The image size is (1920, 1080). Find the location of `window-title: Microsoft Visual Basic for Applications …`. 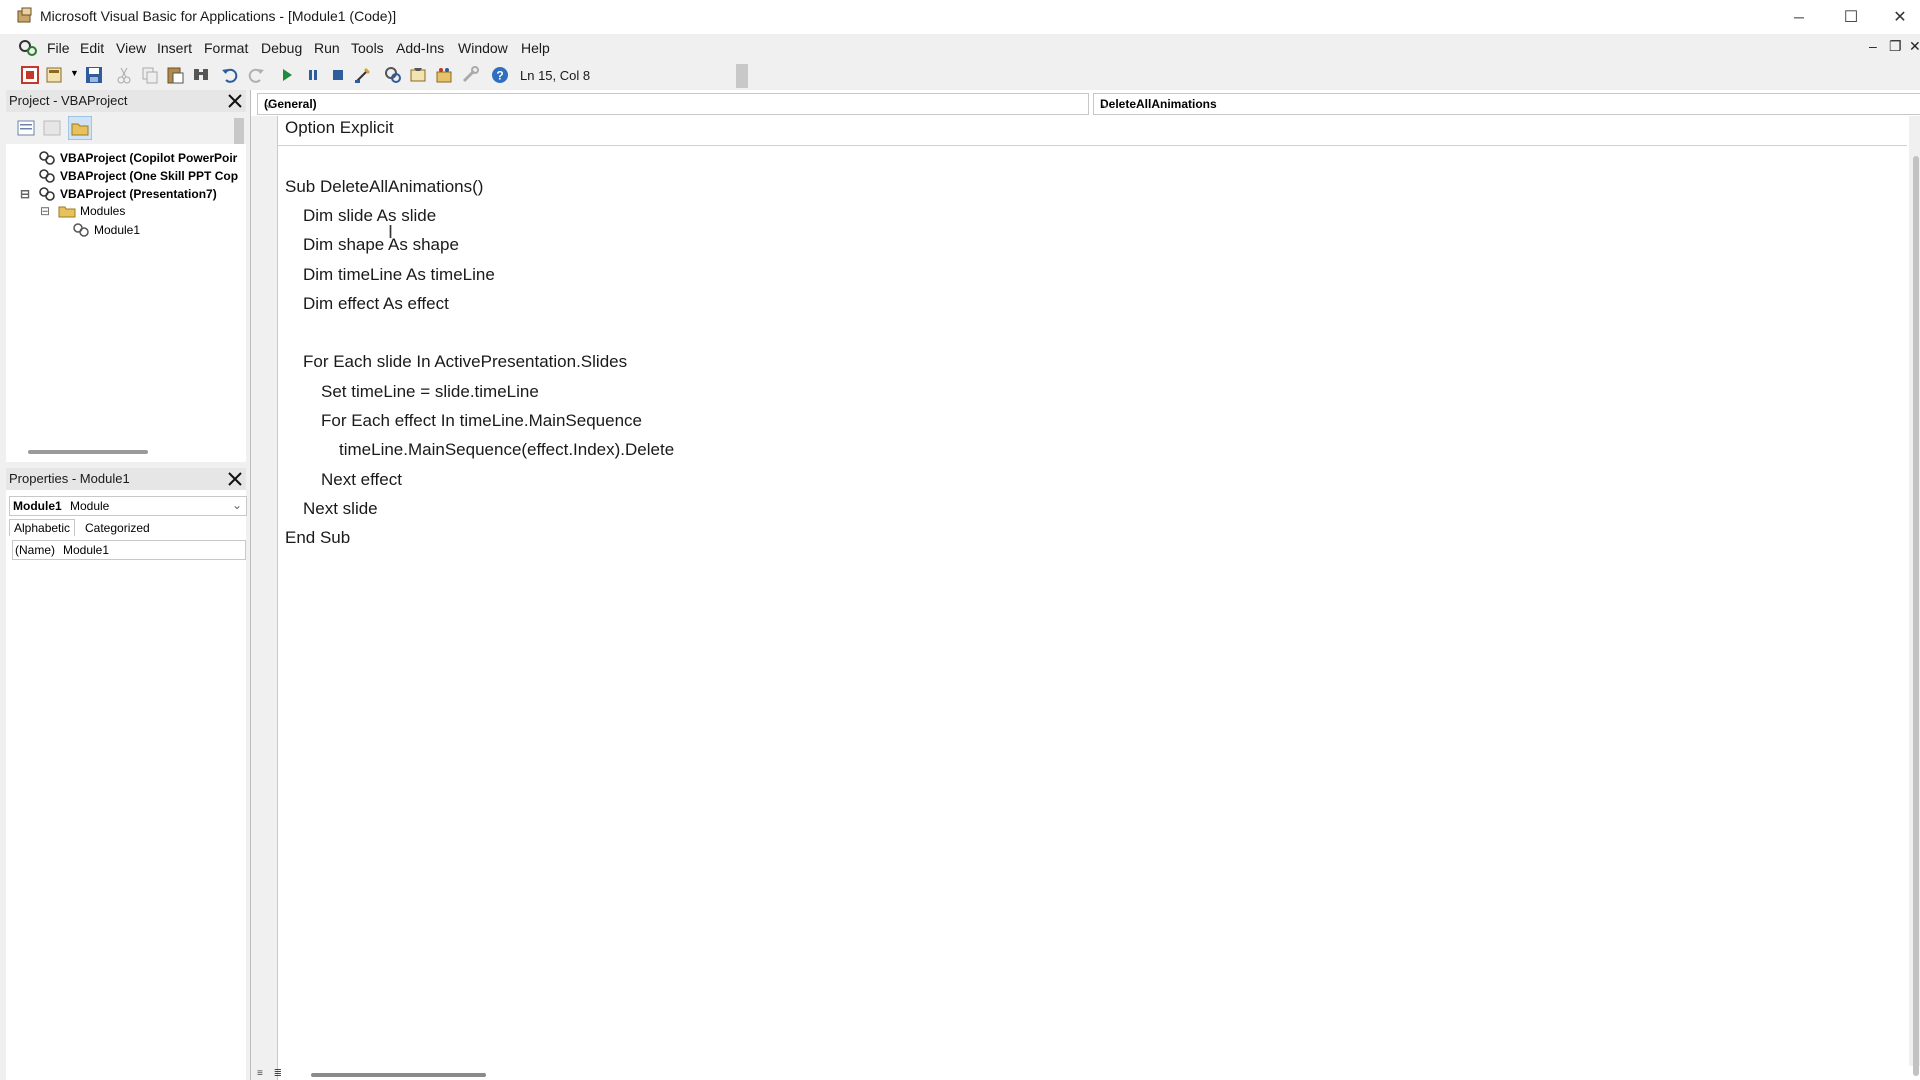

window-title: Microsoft Visual Basic for Applications … is located at coordinates (218, 16).